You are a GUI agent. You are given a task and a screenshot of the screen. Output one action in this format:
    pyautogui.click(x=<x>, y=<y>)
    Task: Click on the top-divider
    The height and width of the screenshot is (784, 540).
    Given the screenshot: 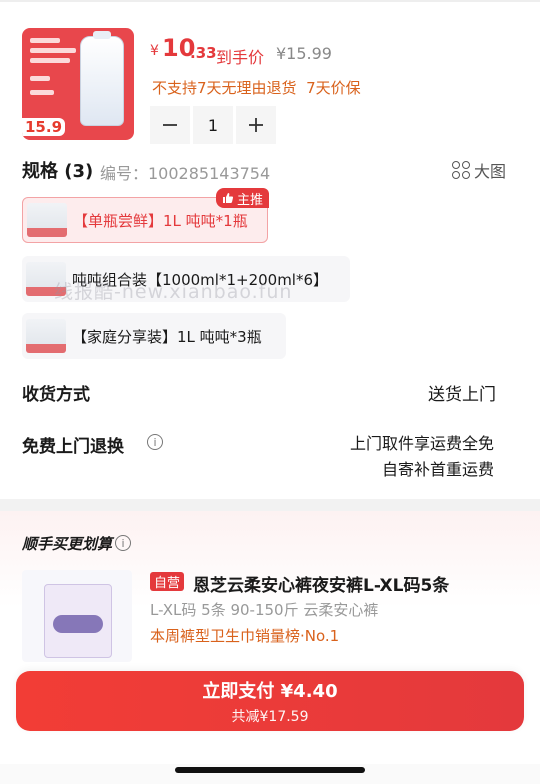 What is the action you would take?
    pyautogui.click(x=270, y=1)
    